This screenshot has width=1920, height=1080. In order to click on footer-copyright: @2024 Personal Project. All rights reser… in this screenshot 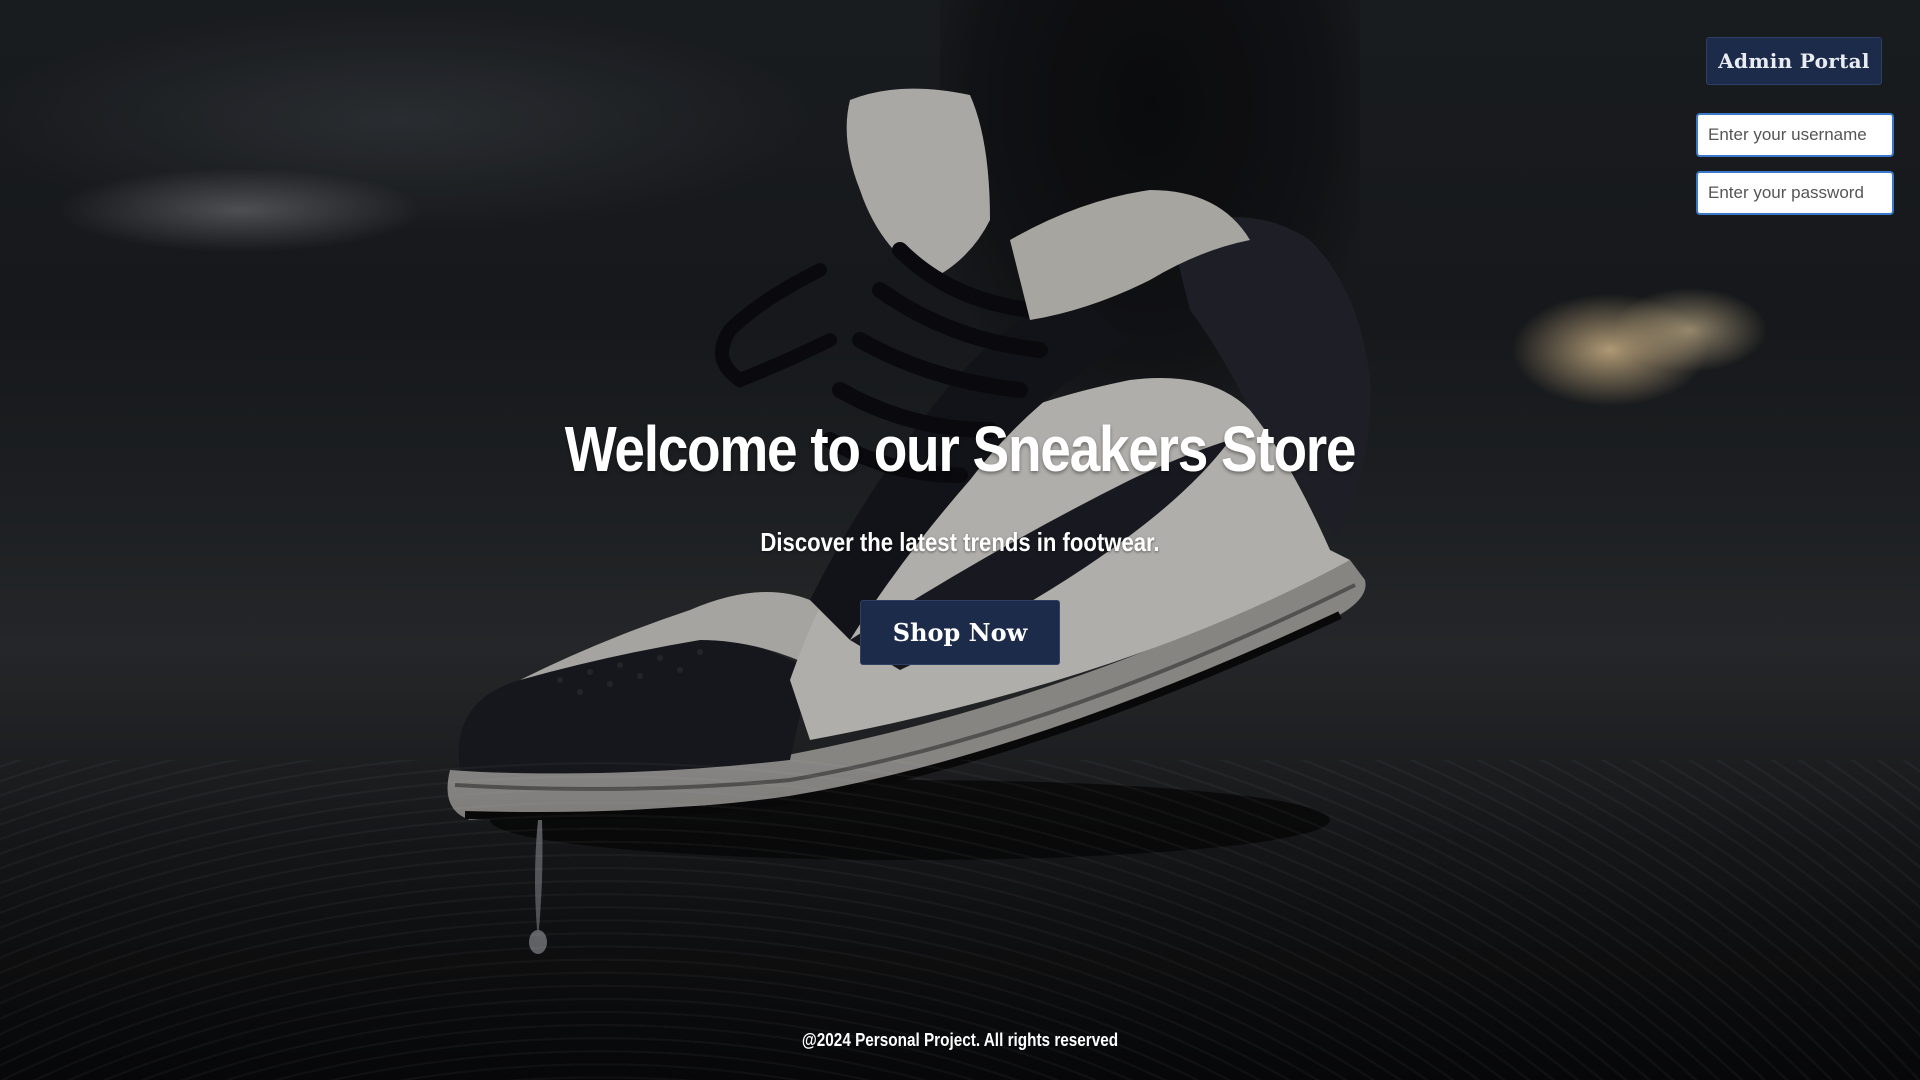, I will do `click(960, 1040)`.